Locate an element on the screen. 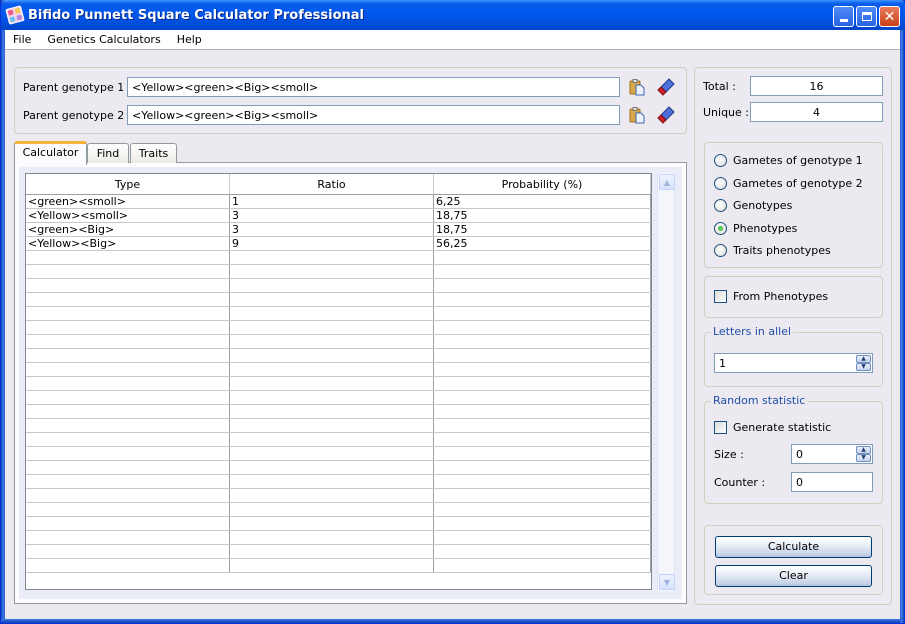  cell-type: <Yellow><smoll> is located at coordinates (128, 215).